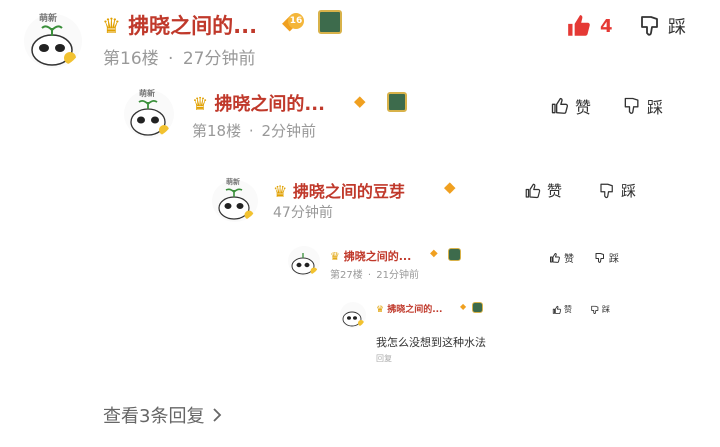  What do you see at coordinates (163, 415) in the screenshot?
I see `view-replies-link: 查看3条回复` at bounding box center [163, 415].